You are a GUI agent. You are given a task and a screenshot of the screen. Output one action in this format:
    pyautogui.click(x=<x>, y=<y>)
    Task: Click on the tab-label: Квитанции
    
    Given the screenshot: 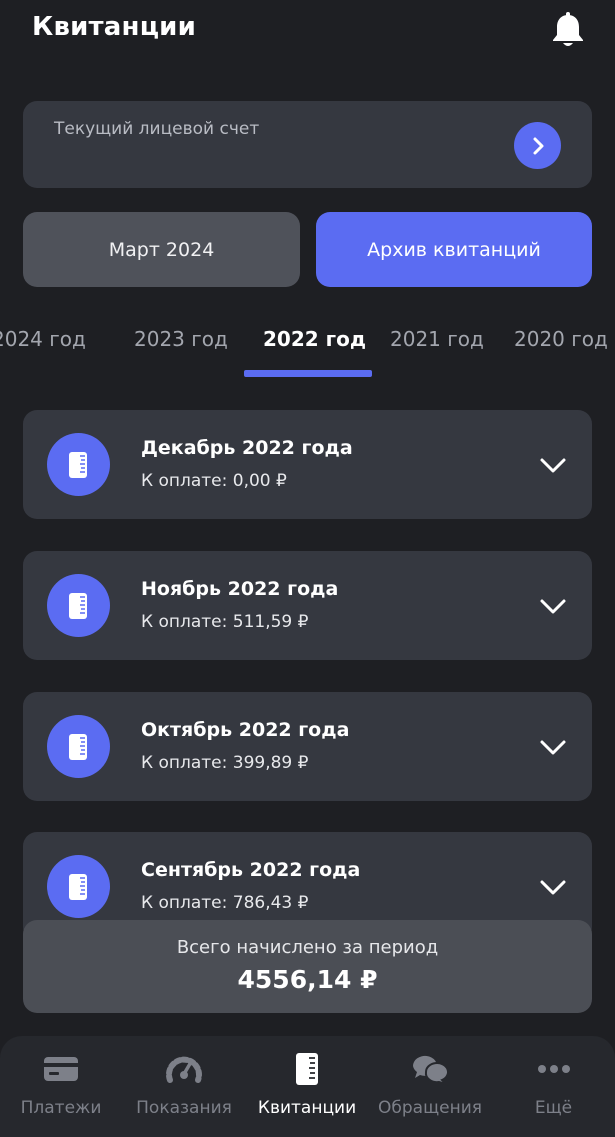 What is the action you would take?
    pyautogui.click(x=307, y=1108)
    